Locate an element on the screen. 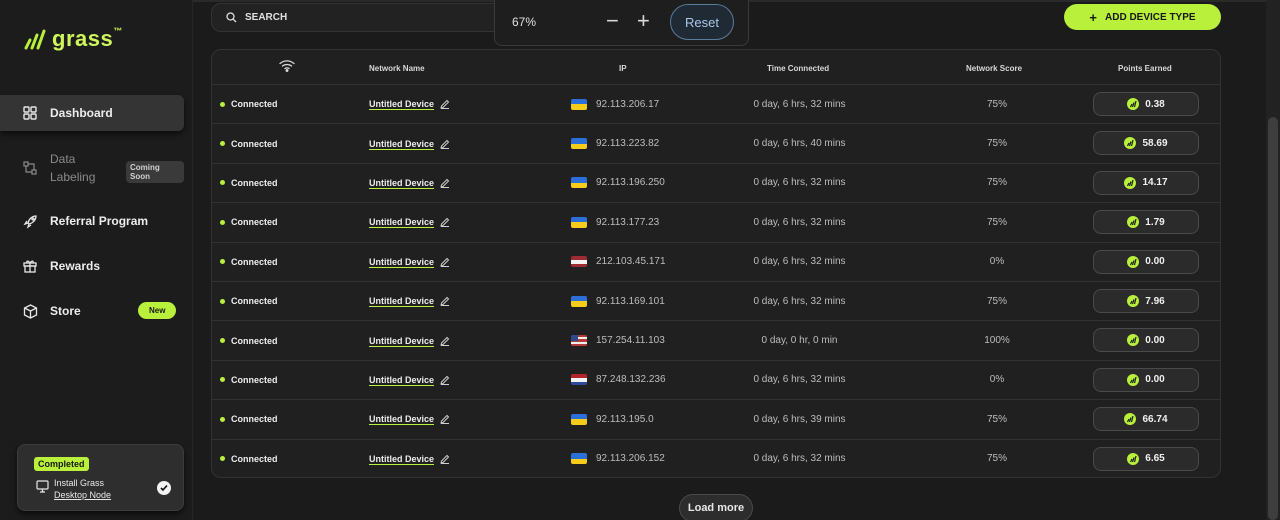  brand-logo: grass™ is located at coordinates (73, 39).